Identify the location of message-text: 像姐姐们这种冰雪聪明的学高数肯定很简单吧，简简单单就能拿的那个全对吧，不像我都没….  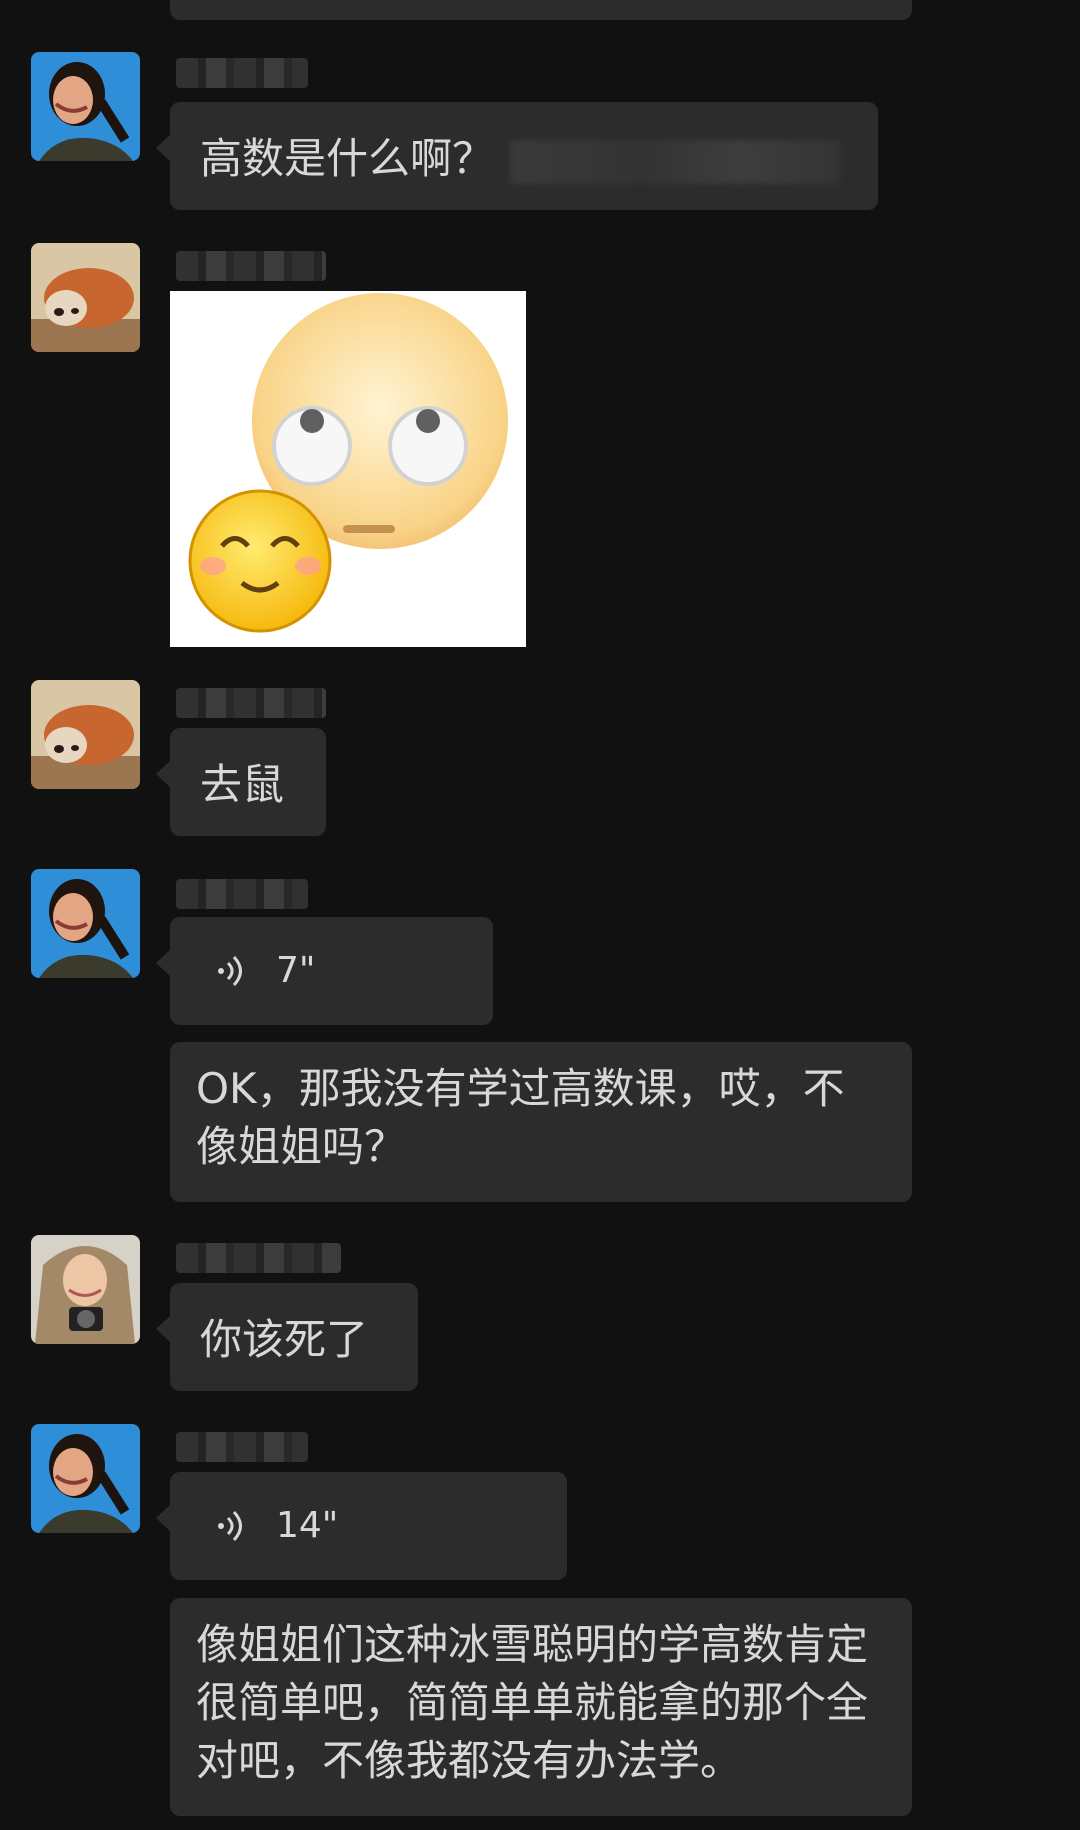
(532, 1702).